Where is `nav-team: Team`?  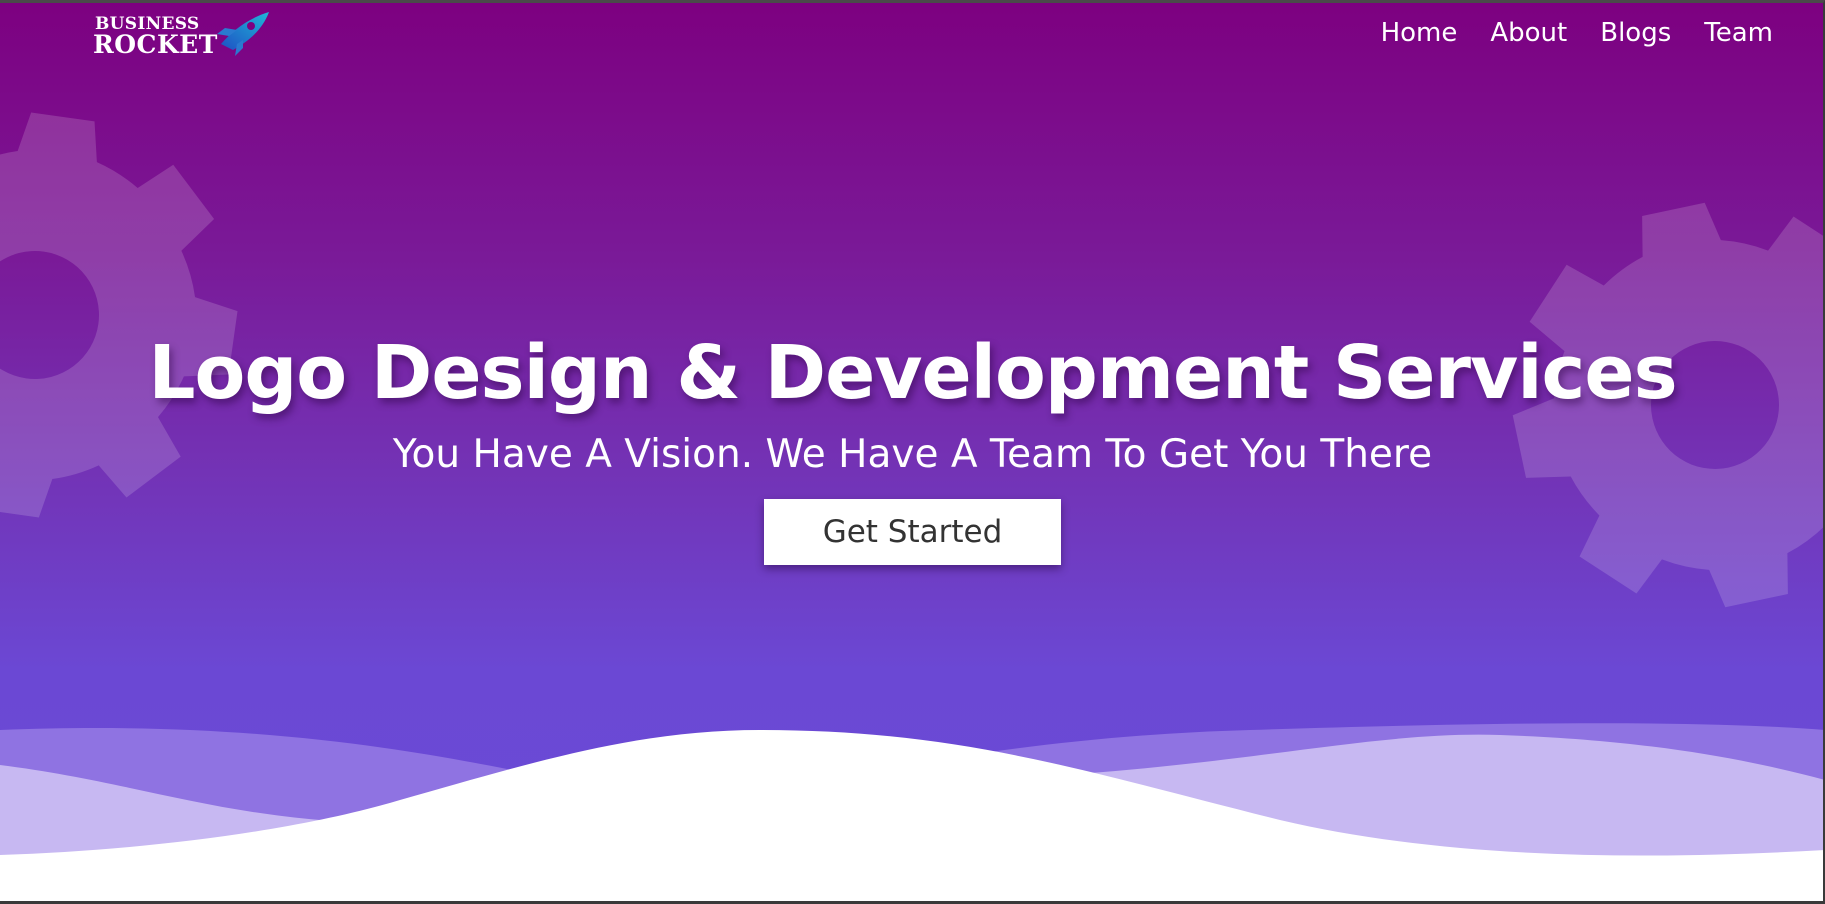 nav-team: Team is located at coordinates (1738, 33).